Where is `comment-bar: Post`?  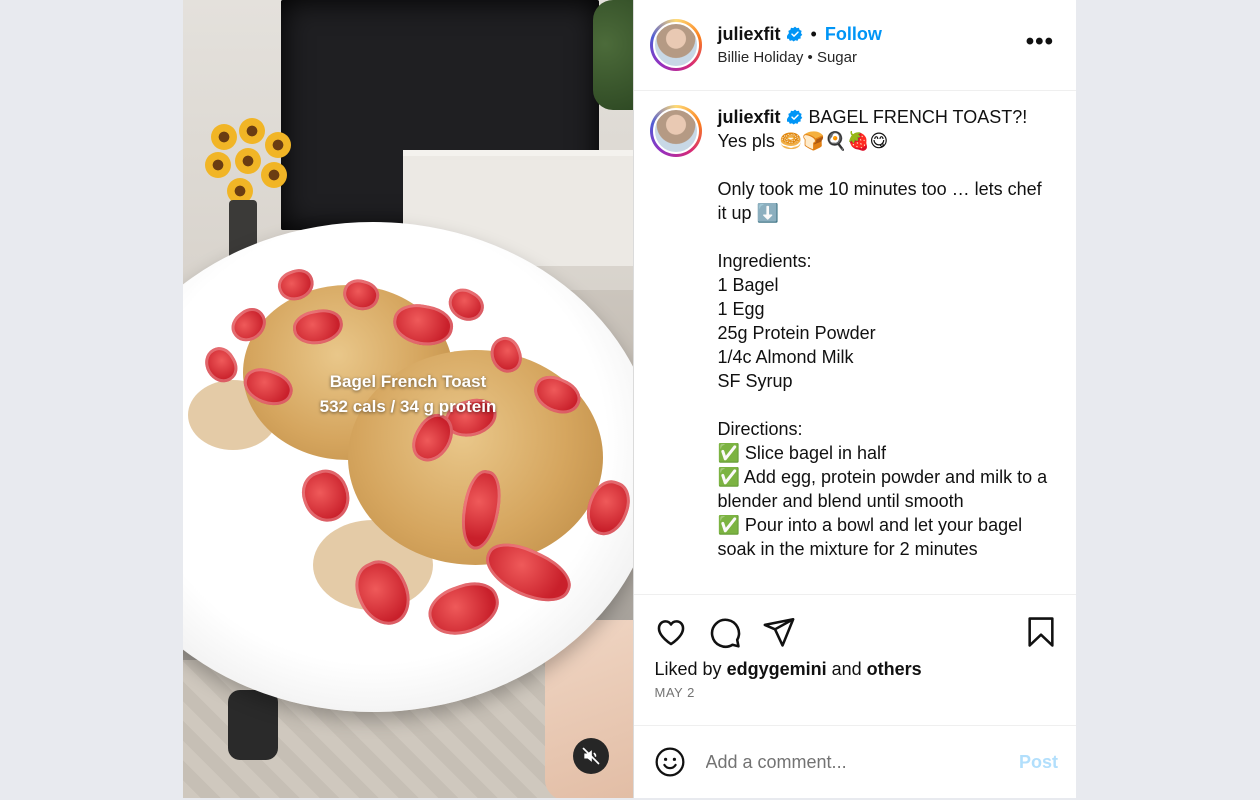 comment-bar: Post is located at coordinates (854, 761).